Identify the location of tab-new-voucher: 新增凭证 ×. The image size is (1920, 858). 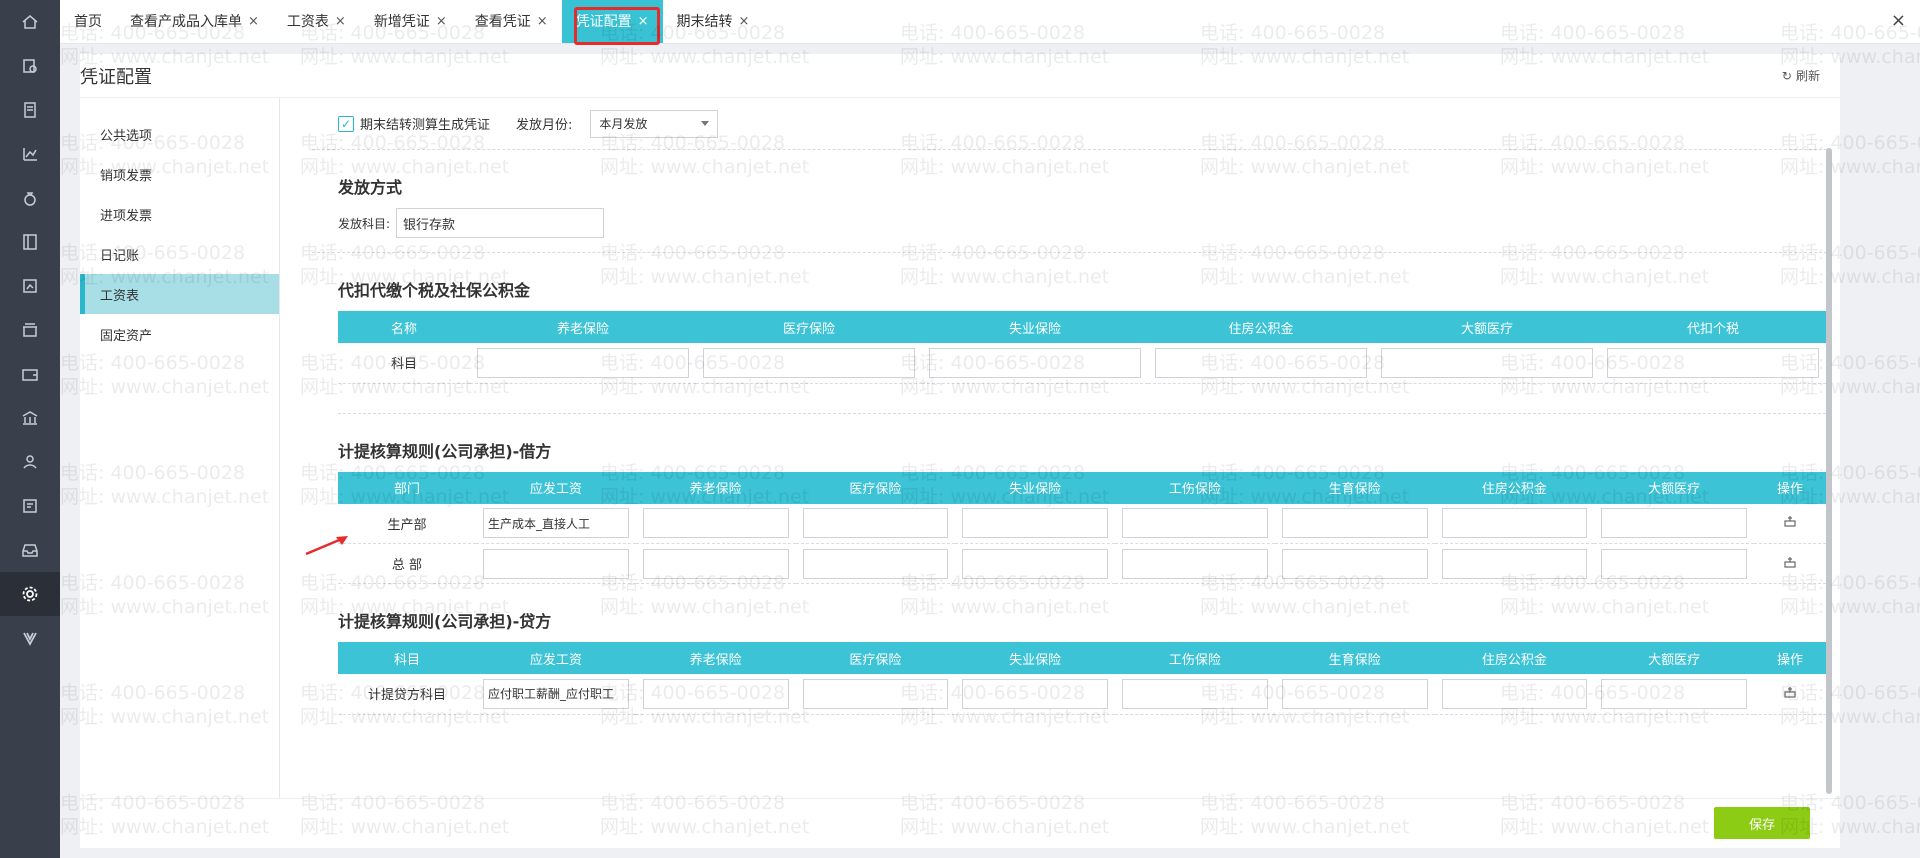
(410, 21).